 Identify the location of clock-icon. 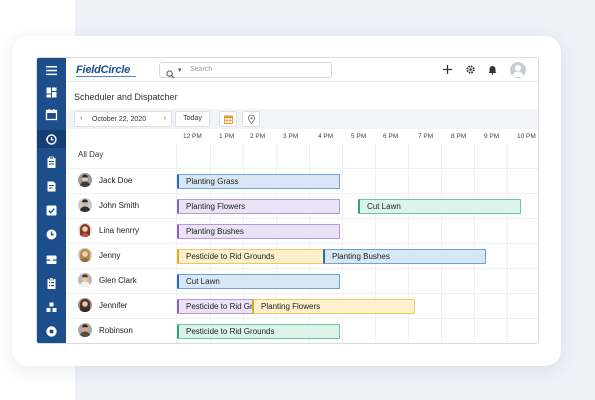
(51, 234).